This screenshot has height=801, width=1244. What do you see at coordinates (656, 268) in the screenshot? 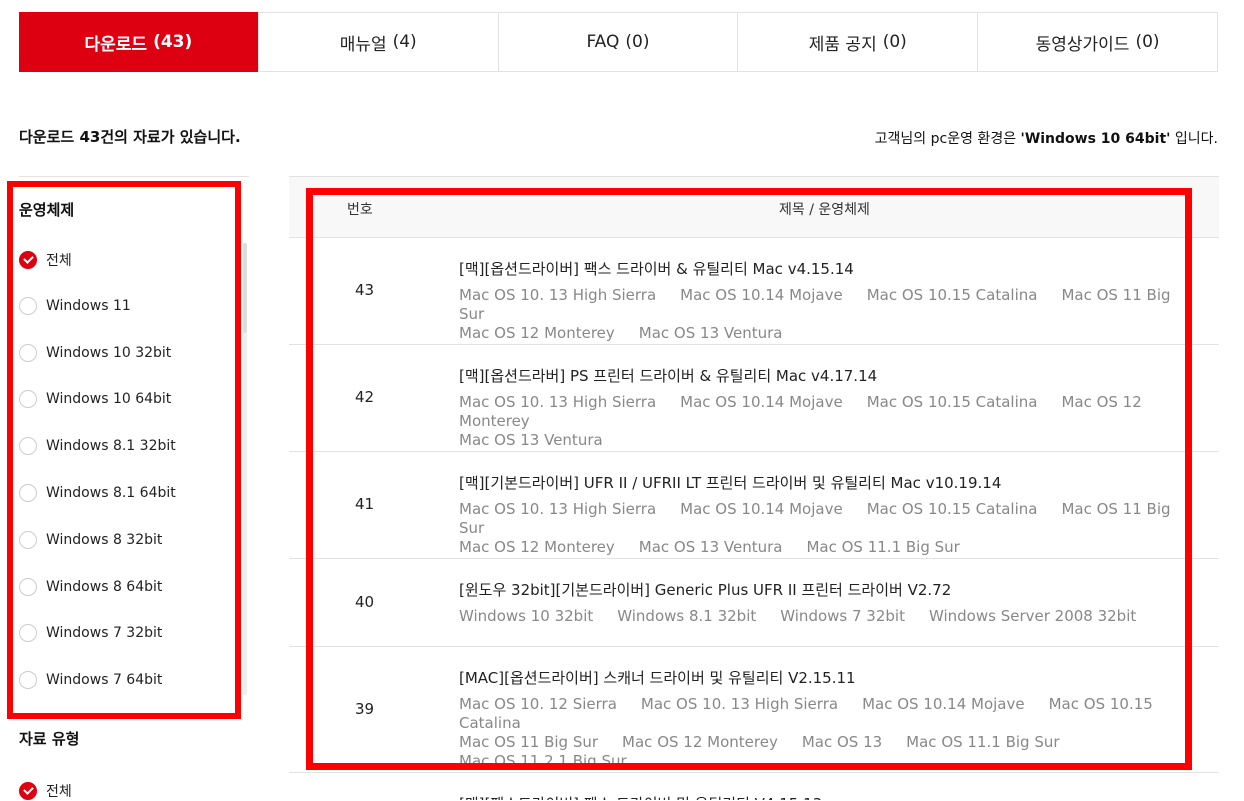
I see `row-title-link: [맥][옵션드라이버] 팩스 드라이버 & 유틸리티 Mac v4.15.14` at bounding box center [656, 268].